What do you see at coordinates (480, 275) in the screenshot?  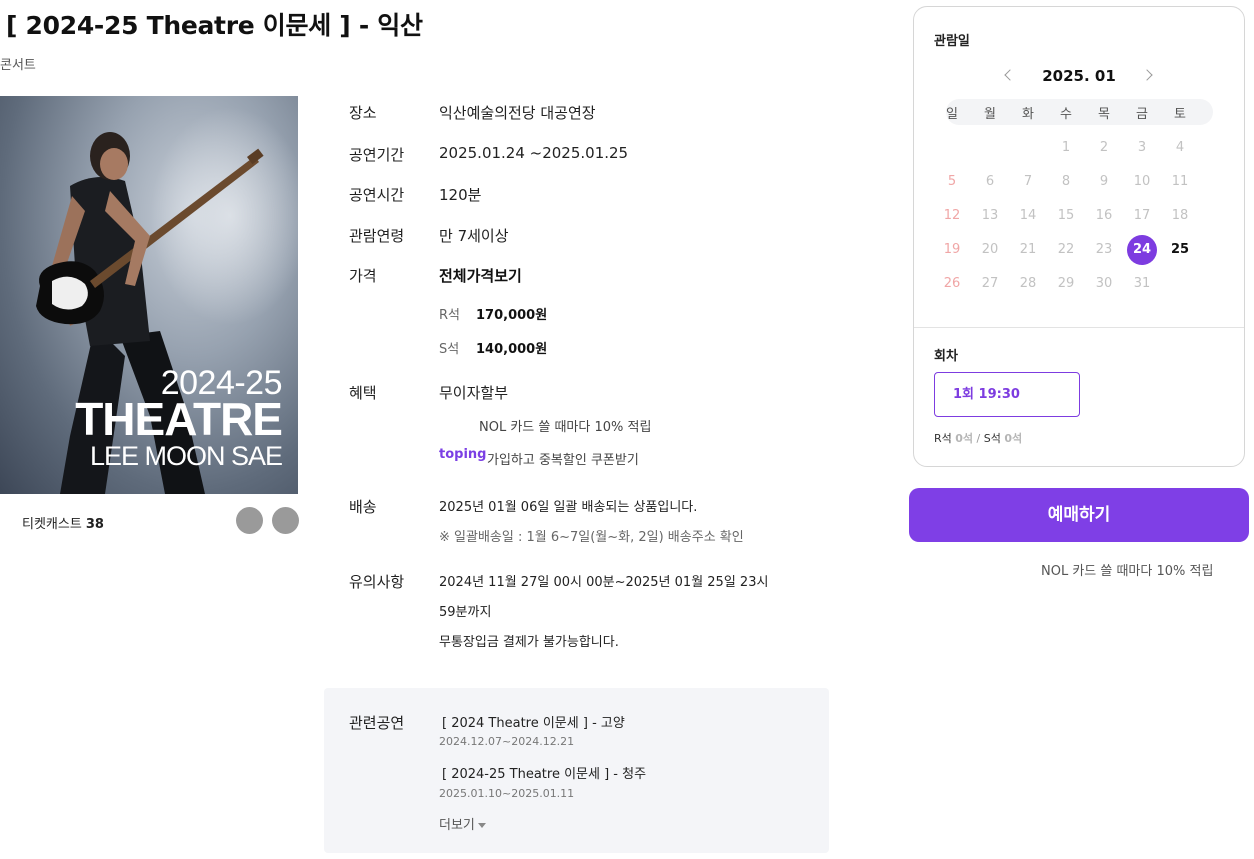 I see `view-all-prices-link: 전체가격보기` at bounding box center [480, 275].